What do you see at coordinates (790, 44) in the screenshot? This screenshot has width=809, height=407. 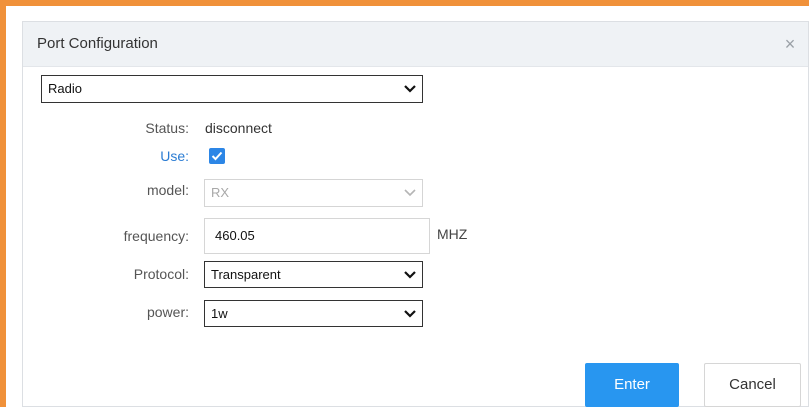 I see `close-icon: ×` at bounding box center [790, 44].